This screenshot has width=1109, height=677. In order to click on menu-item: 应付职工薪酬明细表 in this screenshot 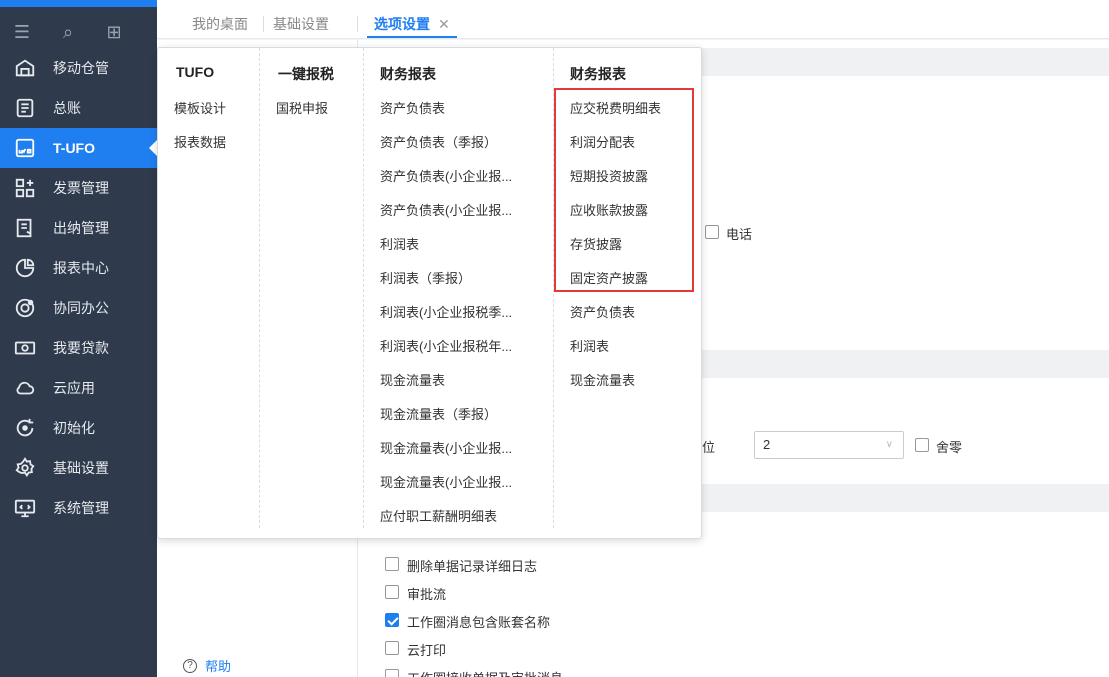, I will do `click(438, 515)`.